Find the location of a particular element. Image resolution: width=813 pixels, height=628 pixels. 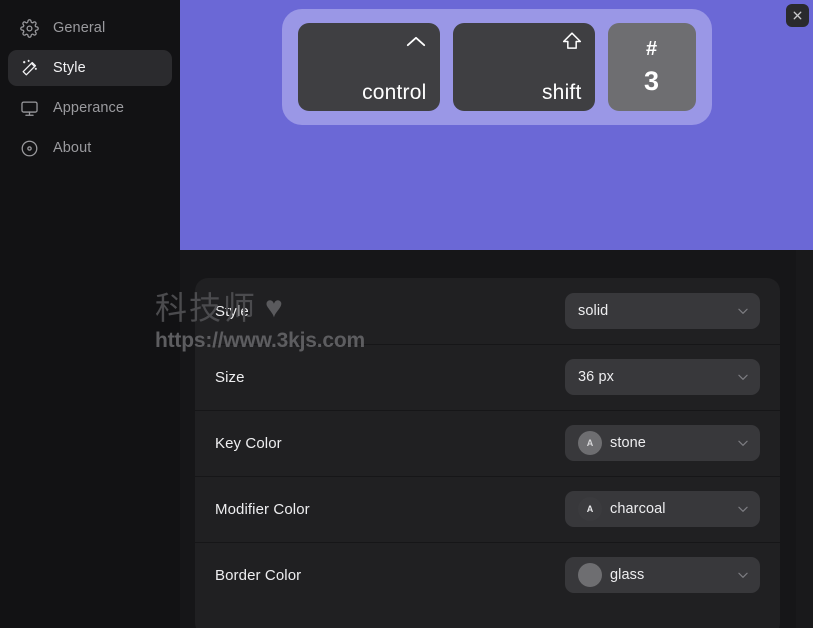

dropdown-value: glass is located at coordinates (627, 575).